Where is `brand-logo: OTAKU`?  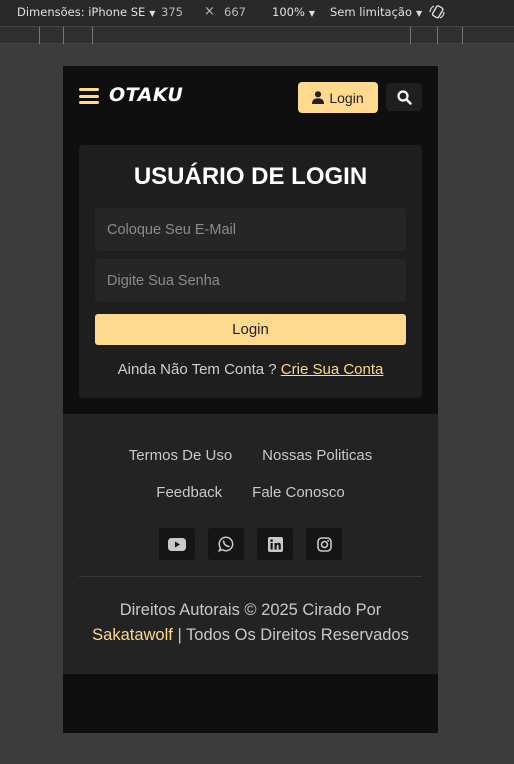 brand-logo: OTAKU is located at coordinates (146, 95).